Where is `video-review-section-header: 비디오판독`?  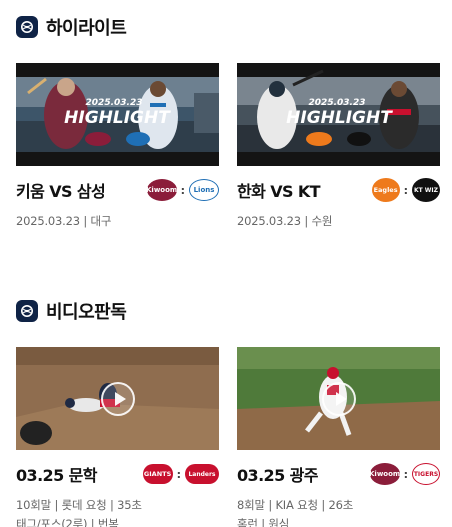
video-review-section-header: 비디오판독 is located at coordinates (71, 311).